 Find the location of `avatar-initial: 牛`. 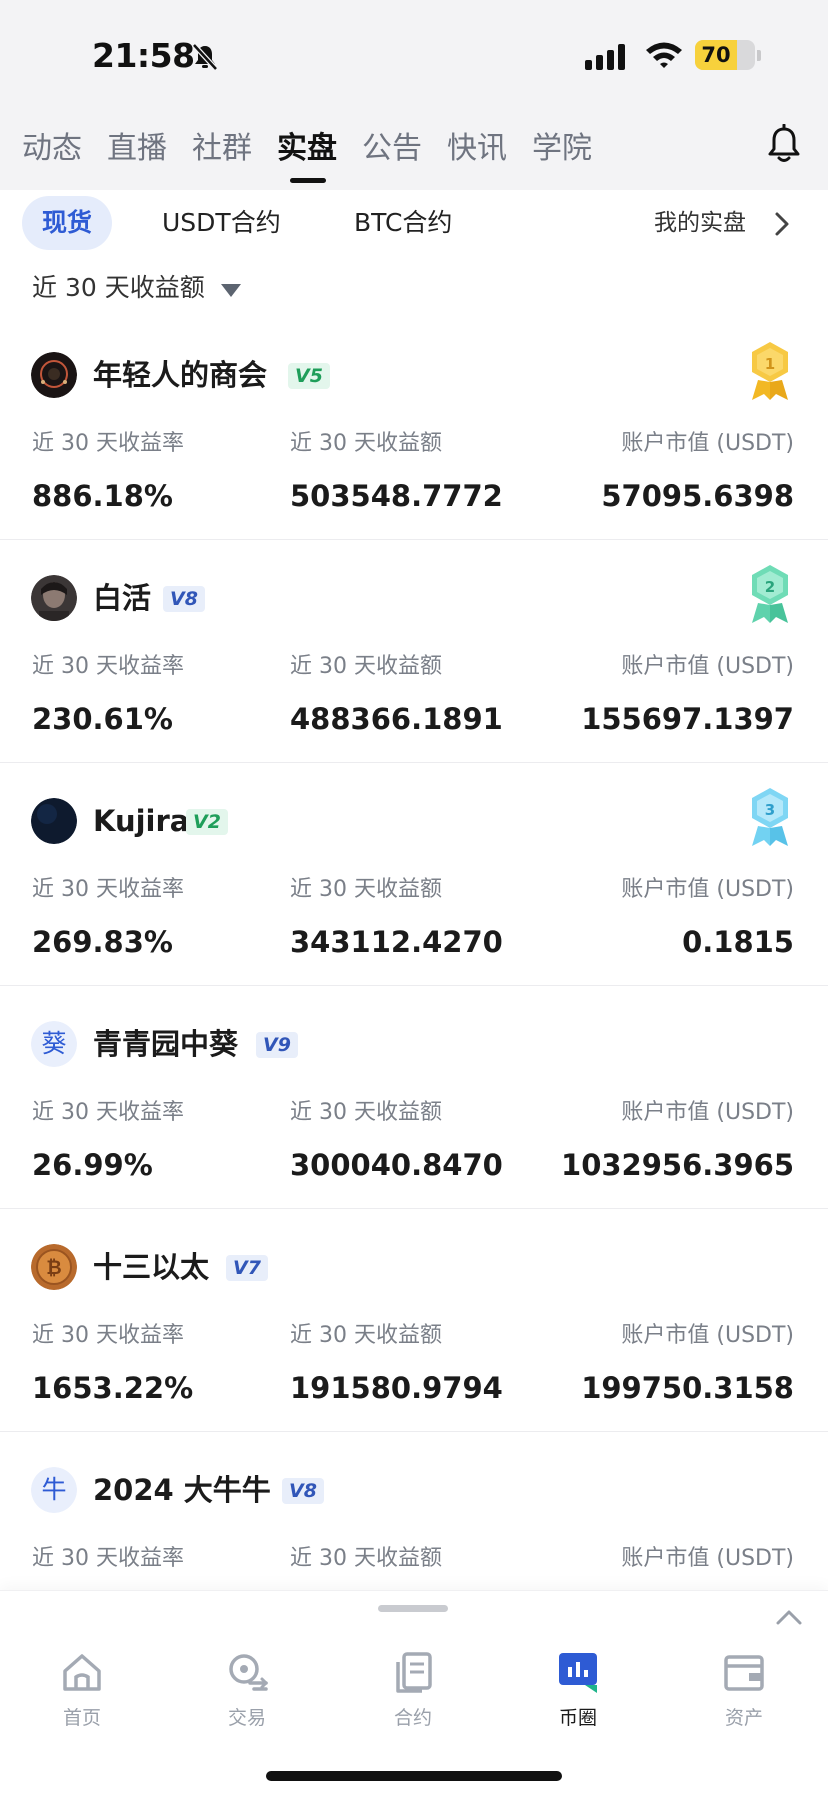

avatar-initial: 牛 is located at coordinates (54, 1490).